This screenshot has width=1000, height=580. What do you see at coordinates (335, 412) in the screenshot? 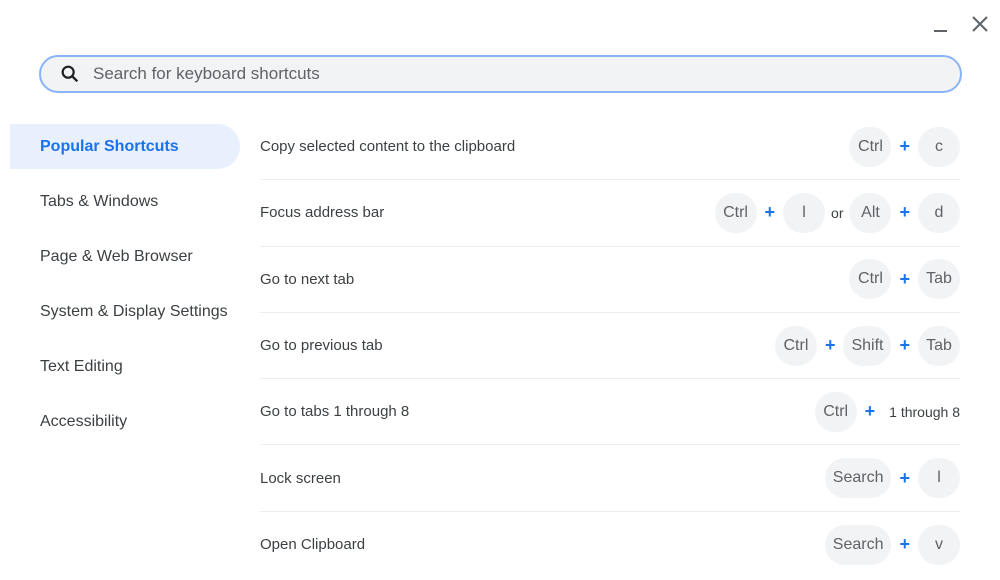
I see `shortcut-description: Go to tabs 1 through 8` at bounding box center [335, 412].